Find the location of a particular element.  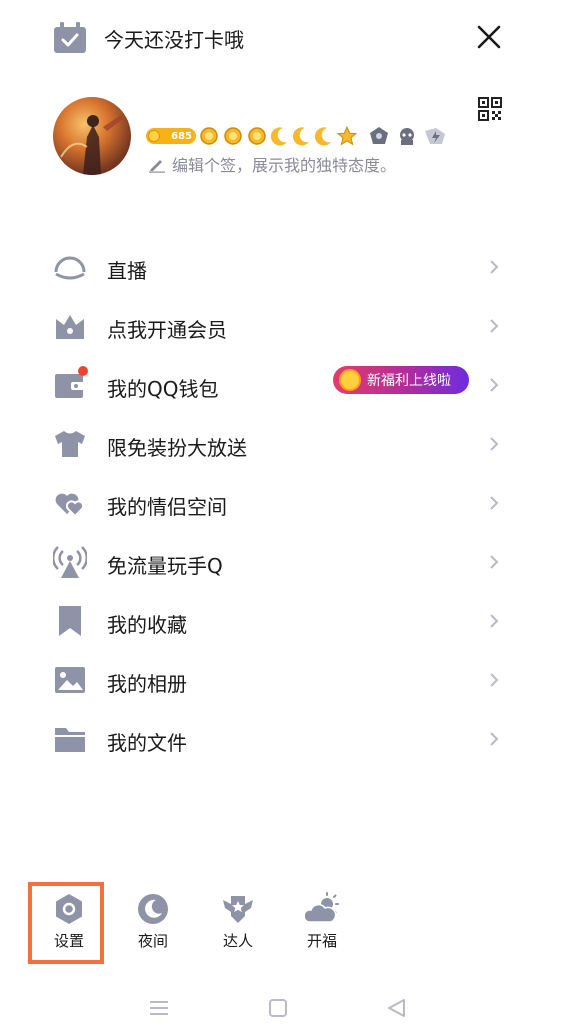

night-mode-button: 夜间 is located at coordinates (153, 932).